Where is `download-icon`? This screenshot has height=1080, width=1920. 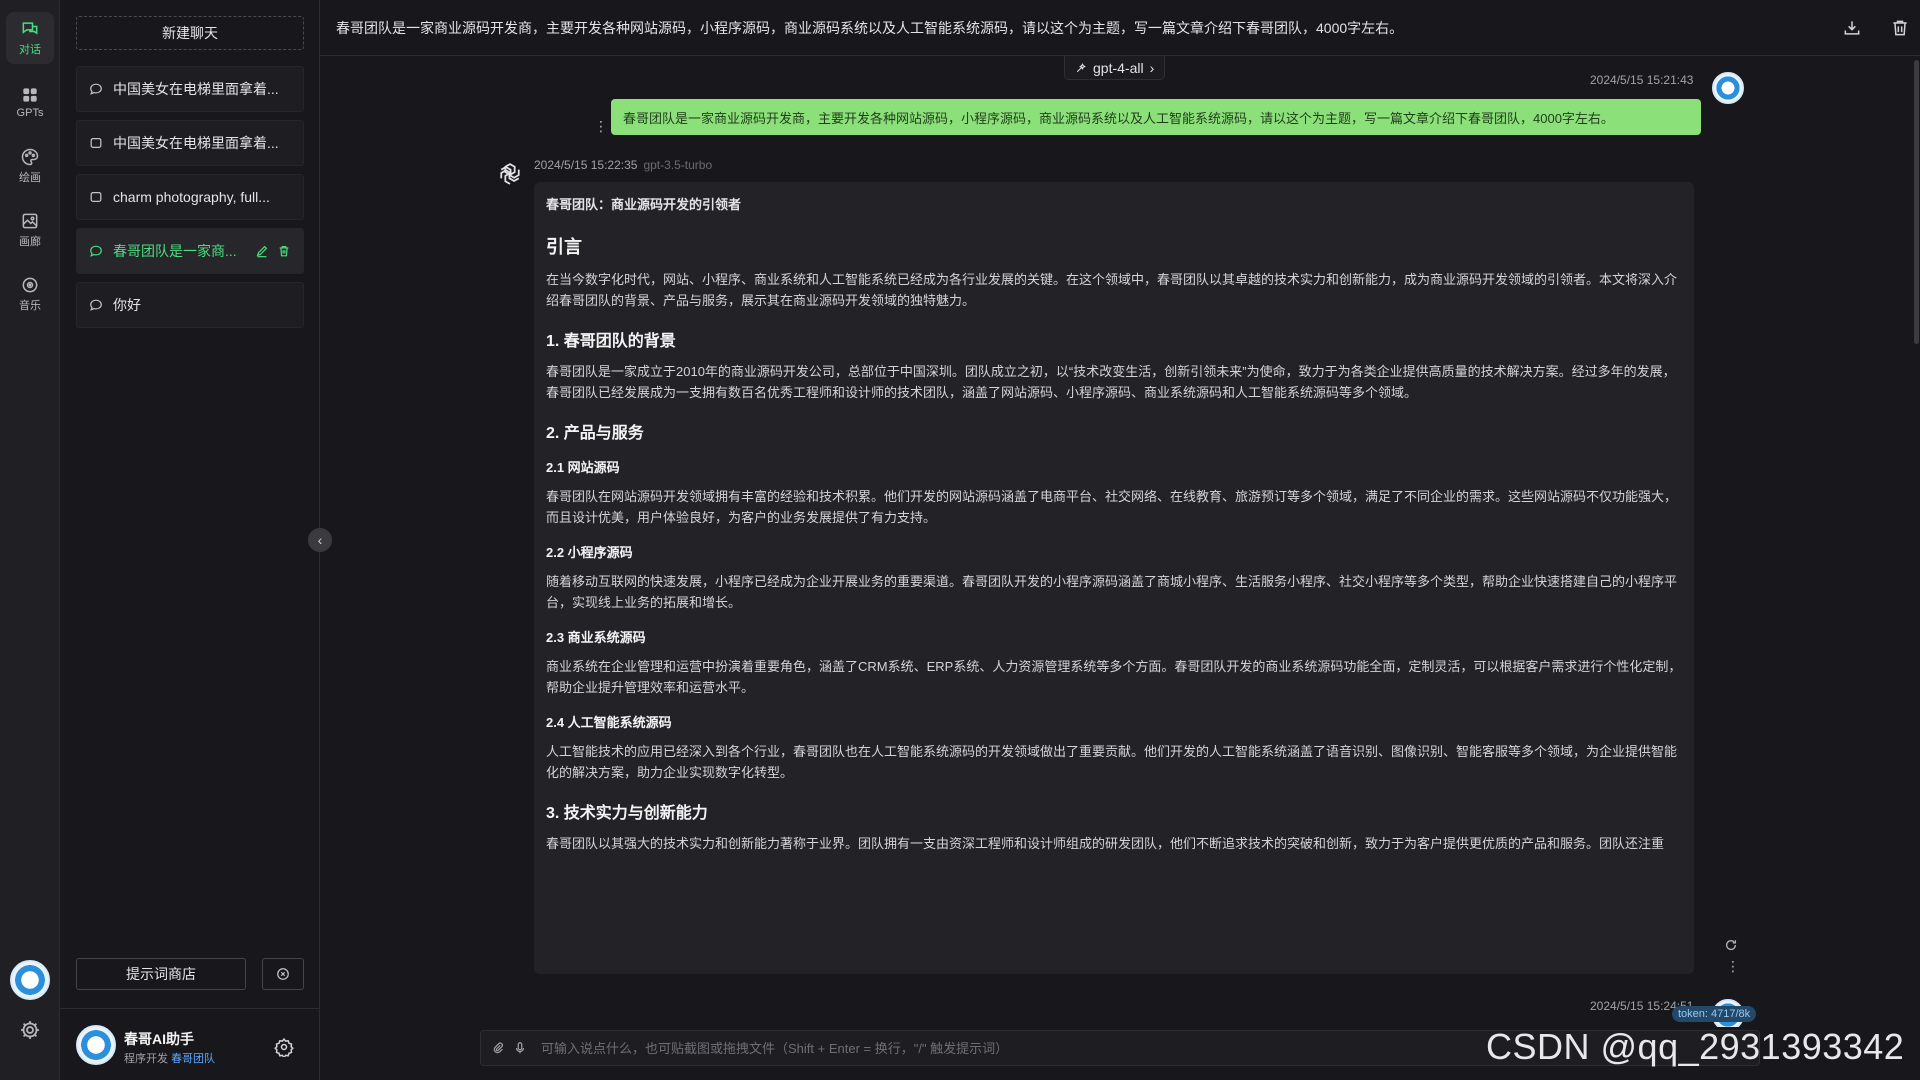 download-icon is located at coordinates (1852, 28).